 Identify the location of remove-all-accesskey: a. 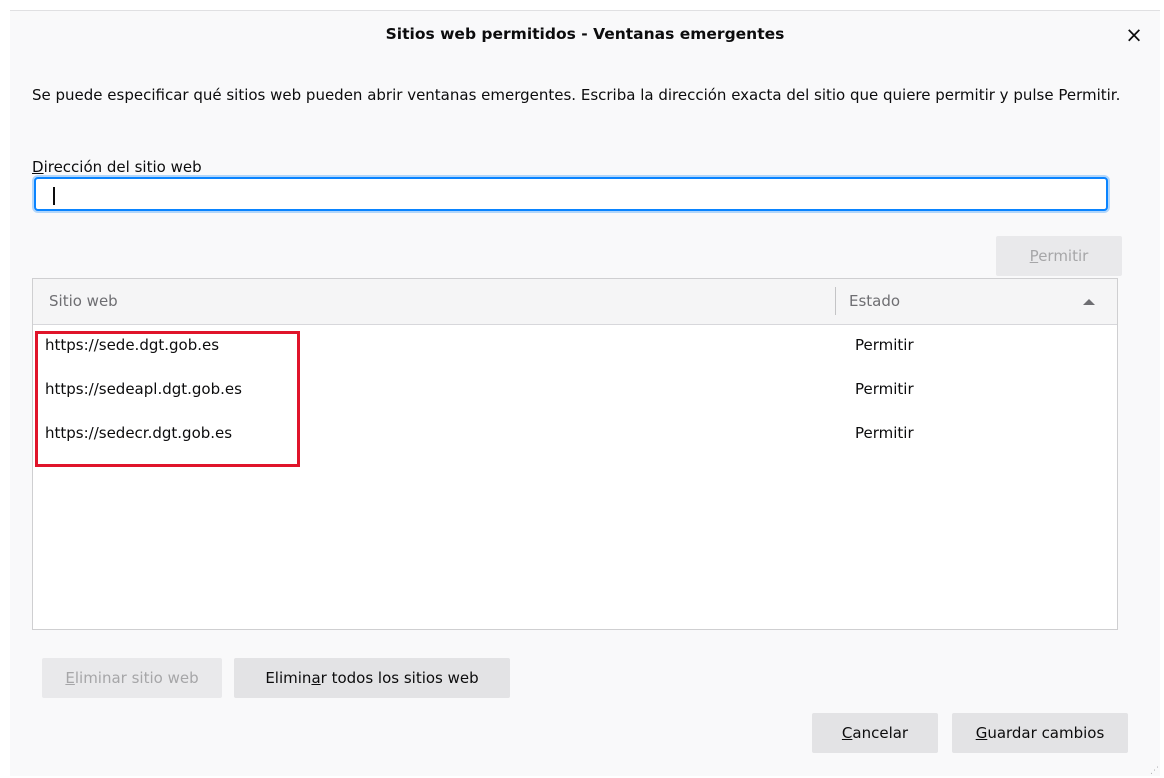
(316, 678).